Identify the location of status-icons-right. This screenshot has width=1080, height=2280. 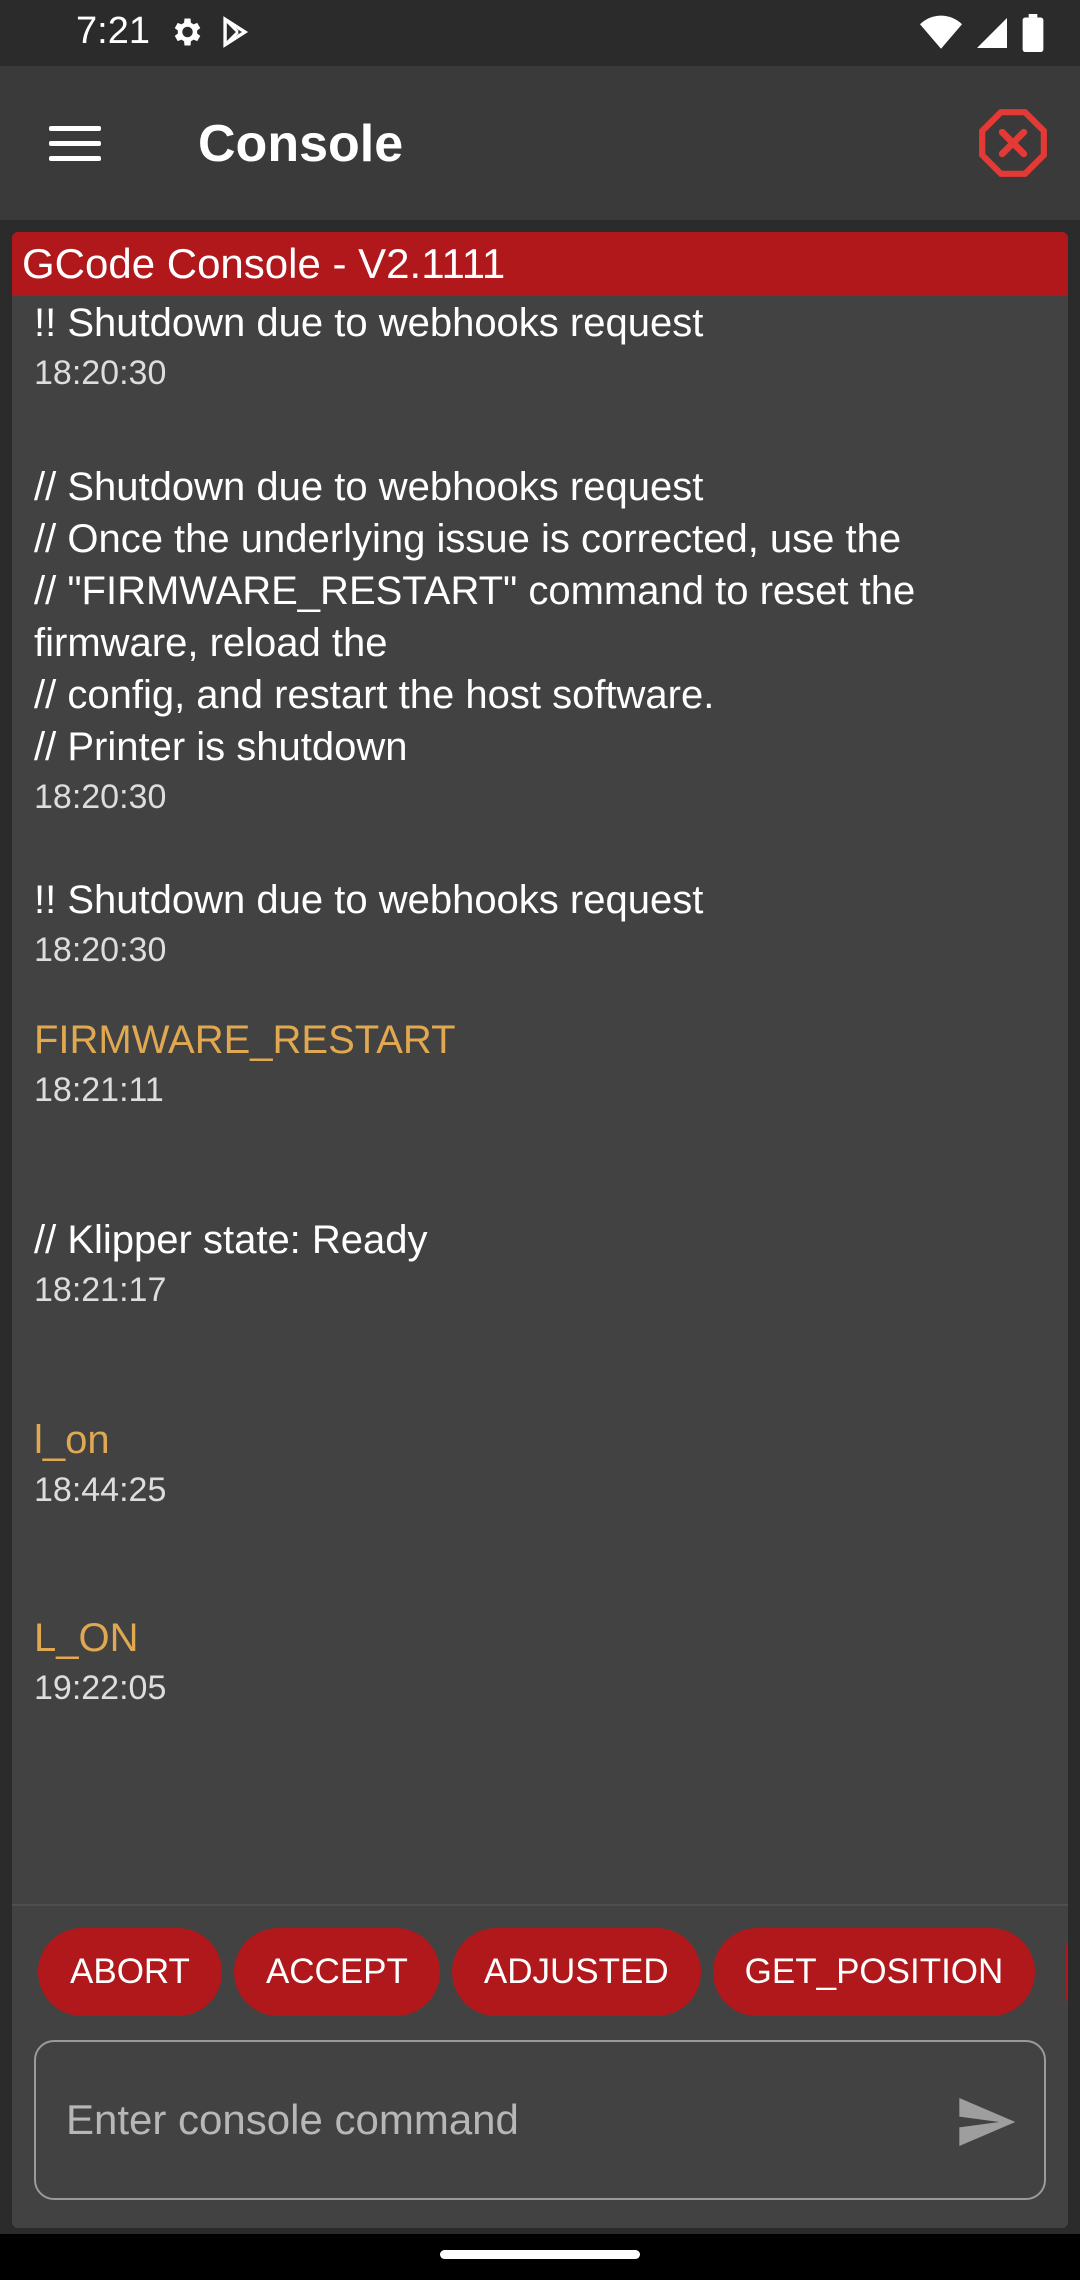
(982, 33).